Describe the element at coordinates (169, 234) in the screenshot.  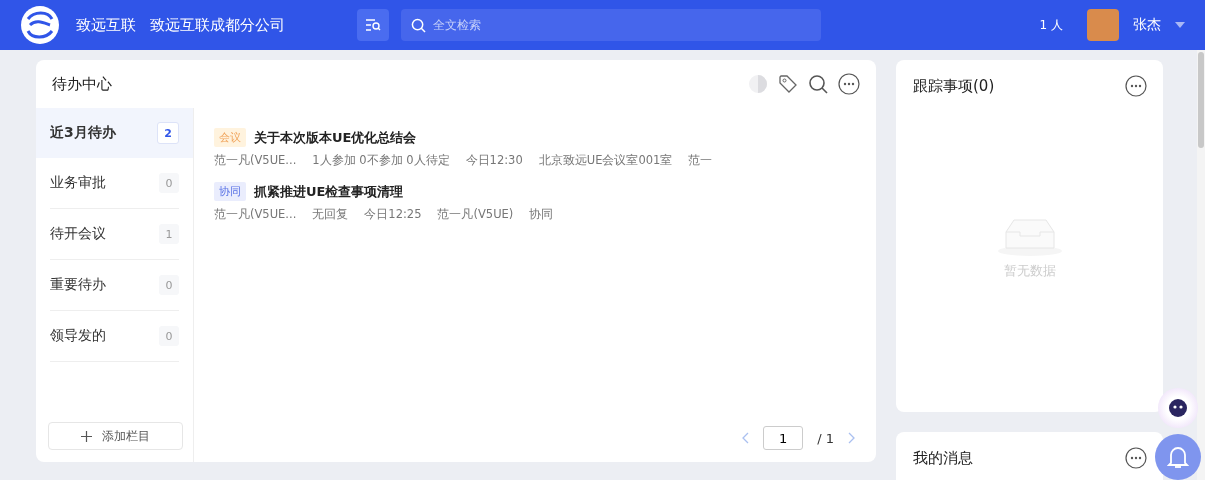
I see `count-badge: 1` at that location.